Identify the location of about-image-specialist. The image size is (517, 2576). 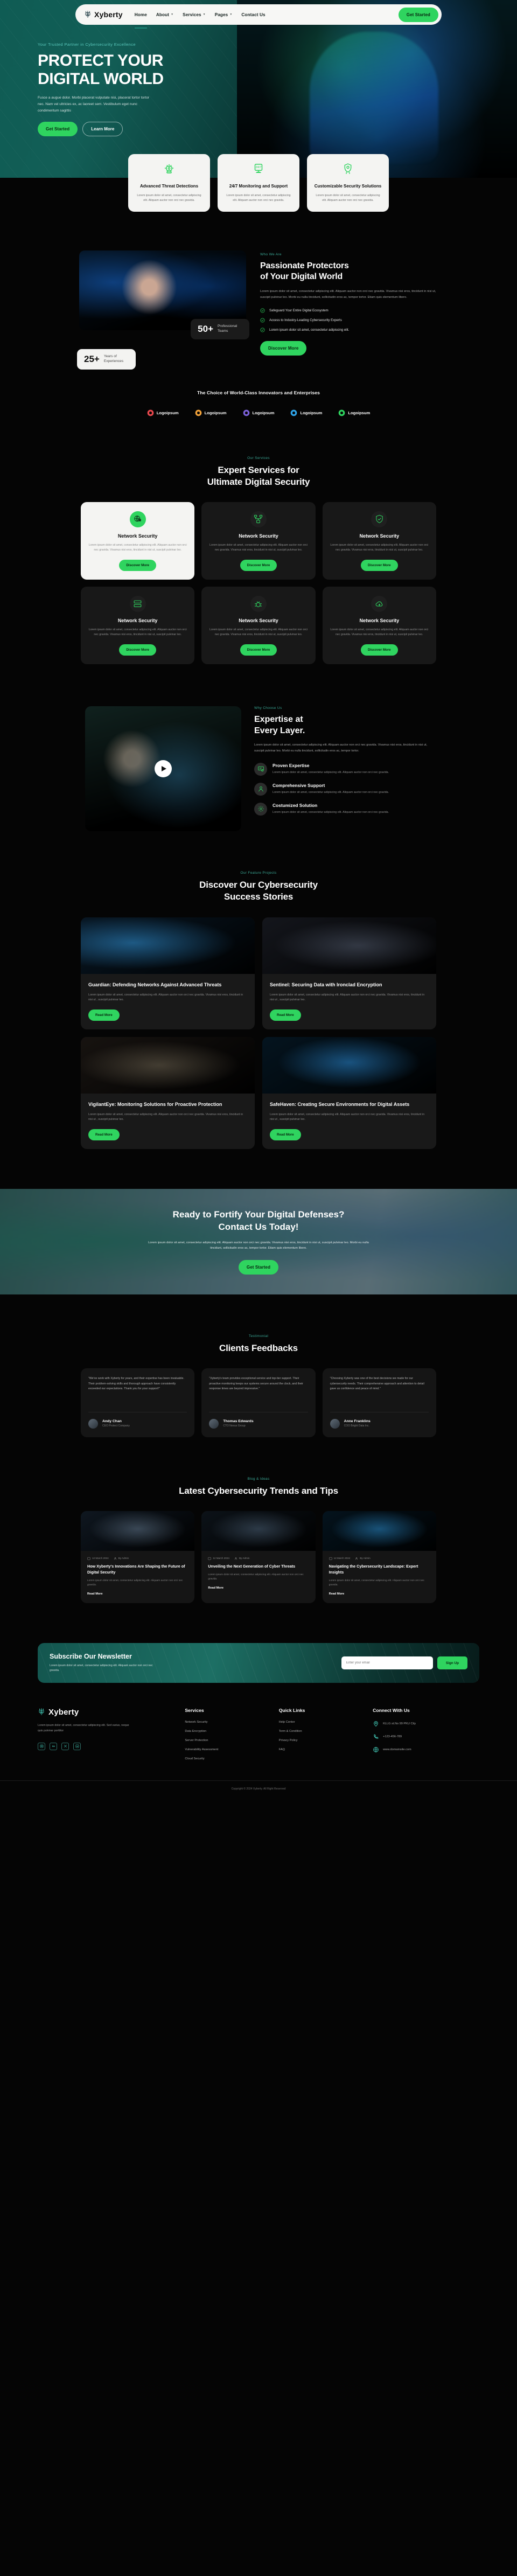
(162, 290).